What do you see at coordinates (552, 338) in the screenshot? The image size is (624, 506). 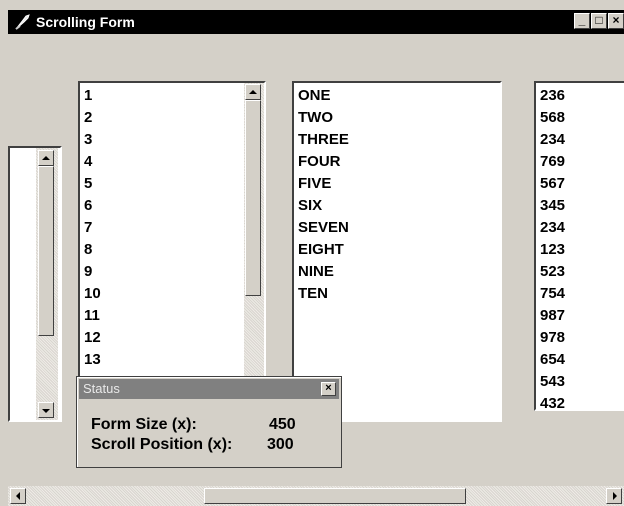 I see `list-item: 978` at bounding box center [552, 338].